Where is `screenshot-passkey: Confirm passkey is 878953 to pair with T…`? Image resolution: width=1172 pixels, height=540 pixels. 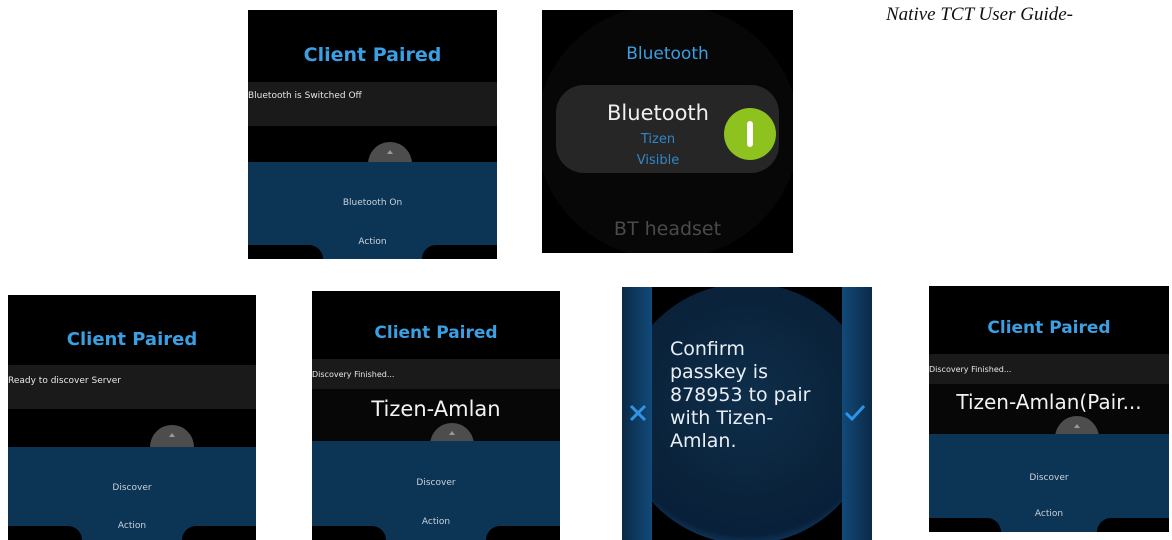
screenshot-passkey: Confirm passkey is 878953 to pair with T… is located at coordinates (747, 413).